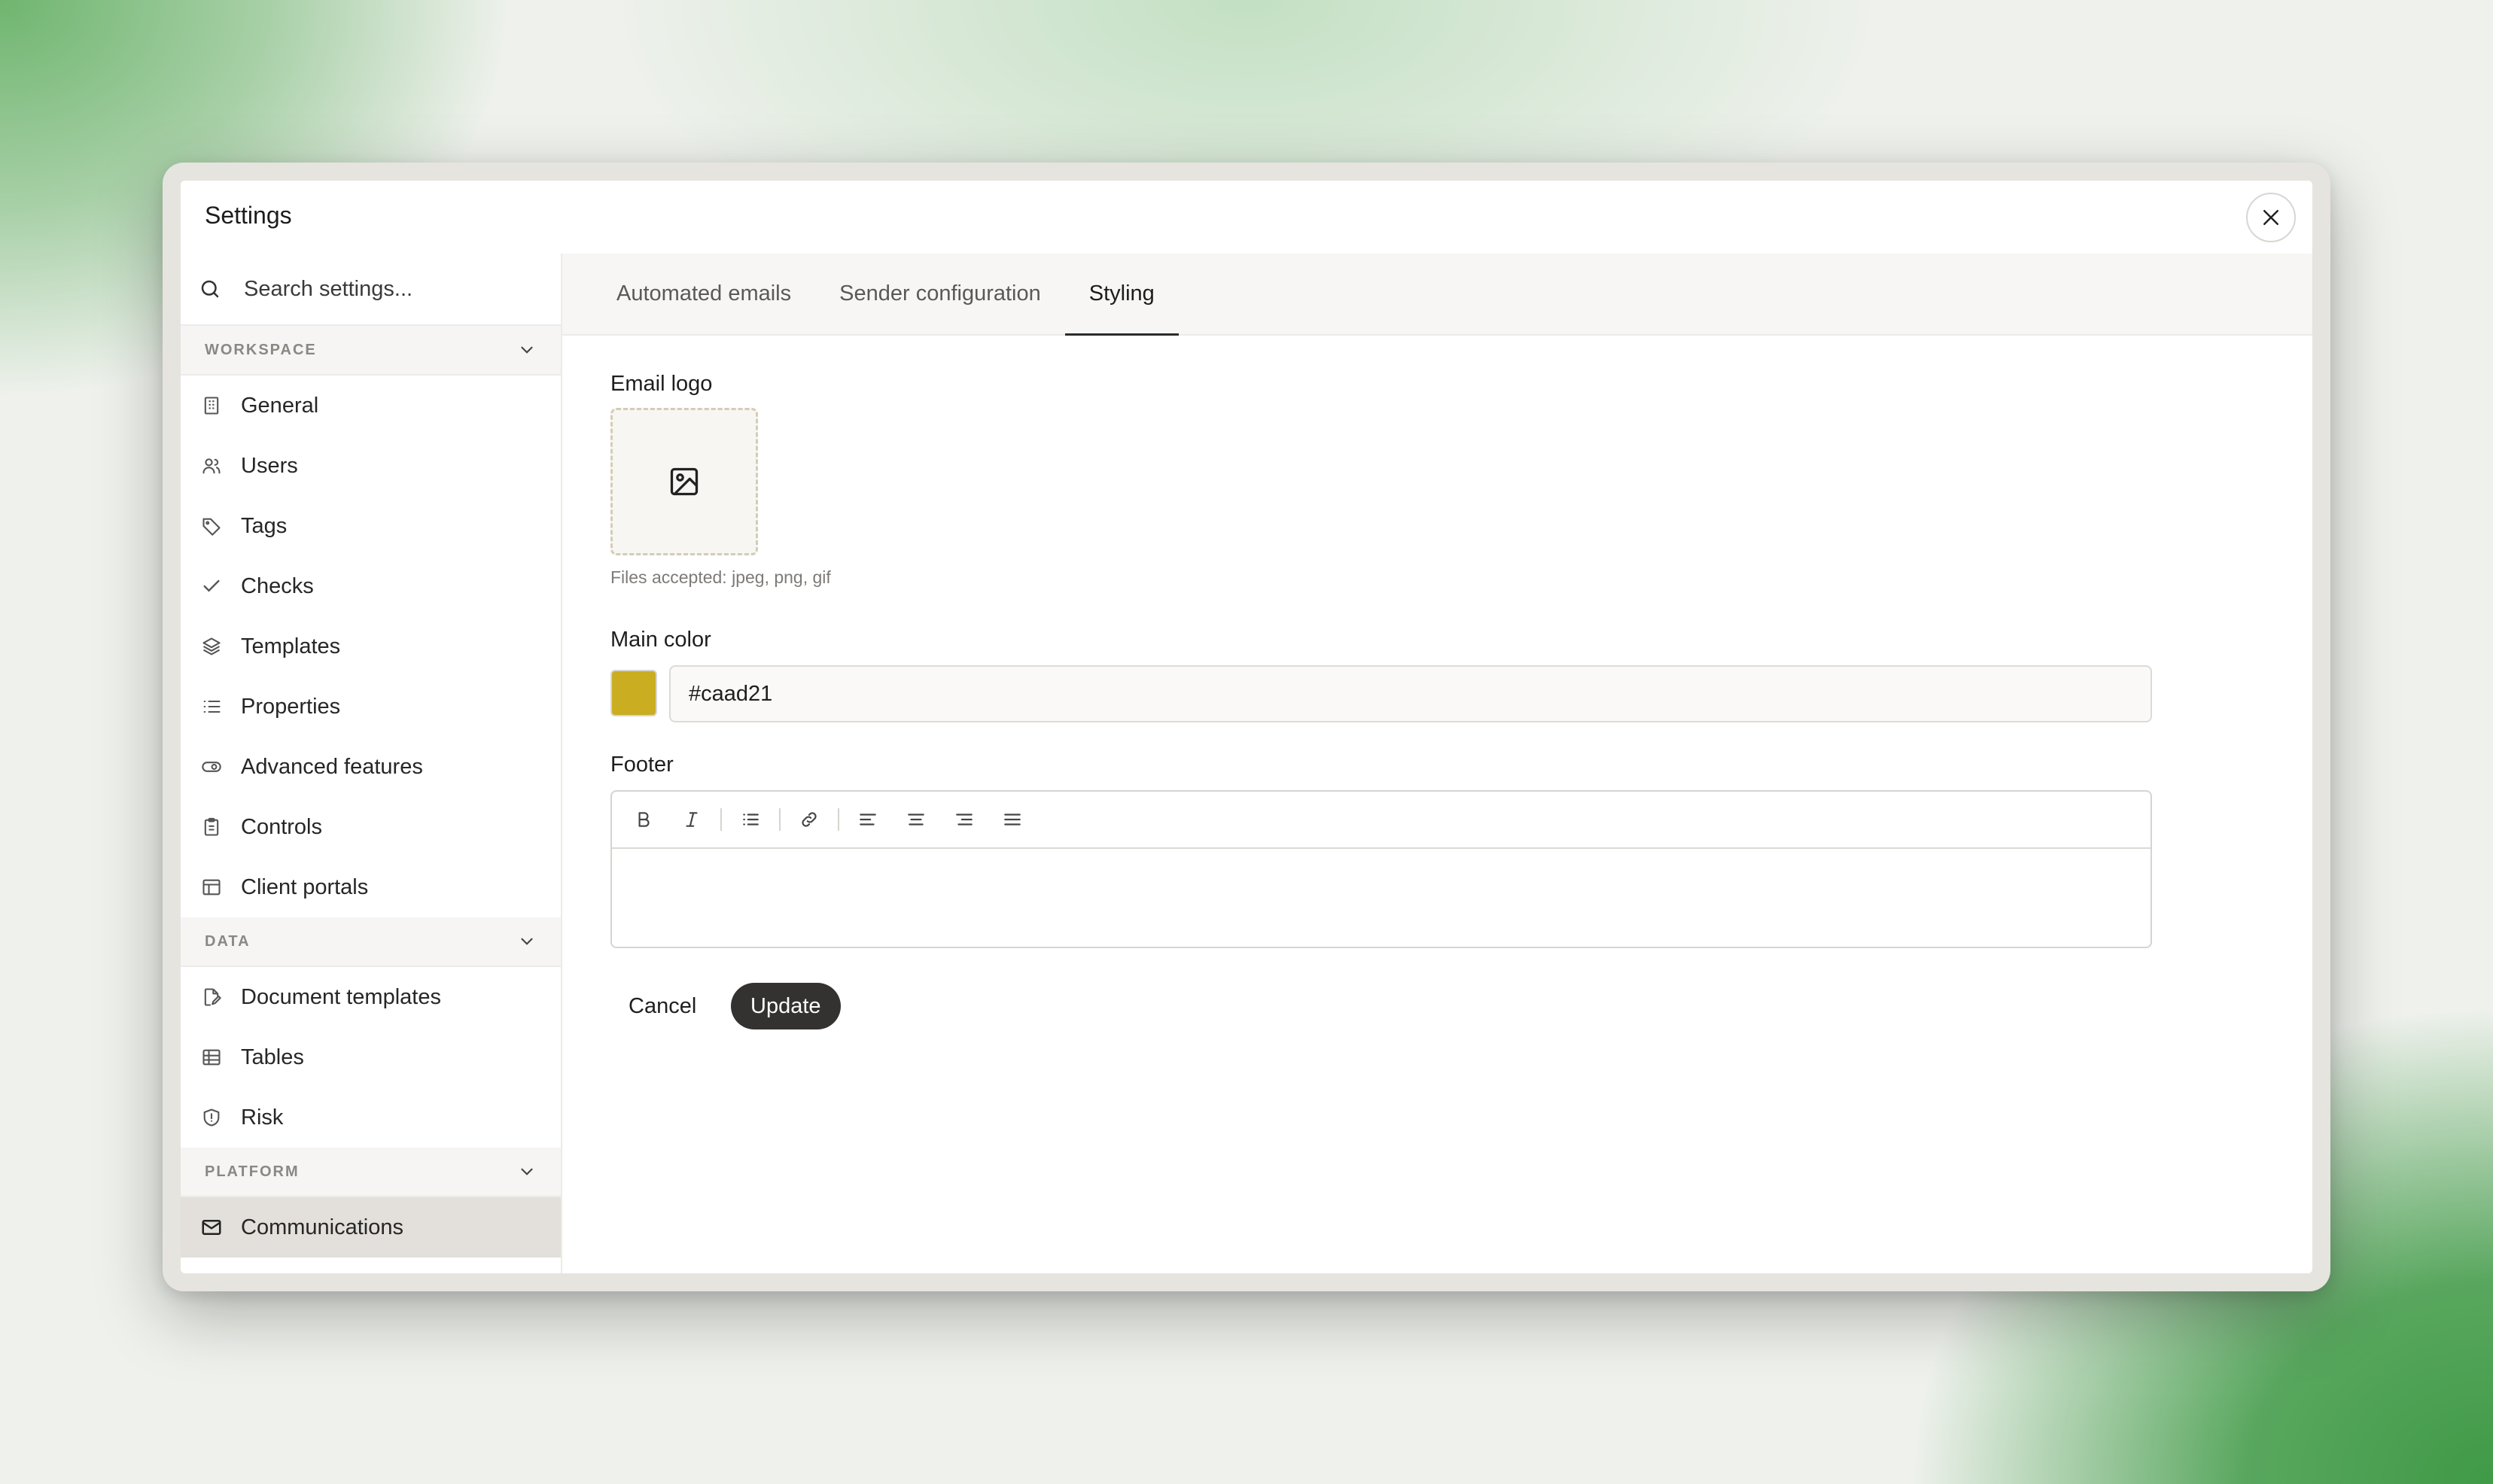  What do you see at coordinates (211, 767) in the screenshot?
I see `toggle-icon` at bounding box center [211, 767].